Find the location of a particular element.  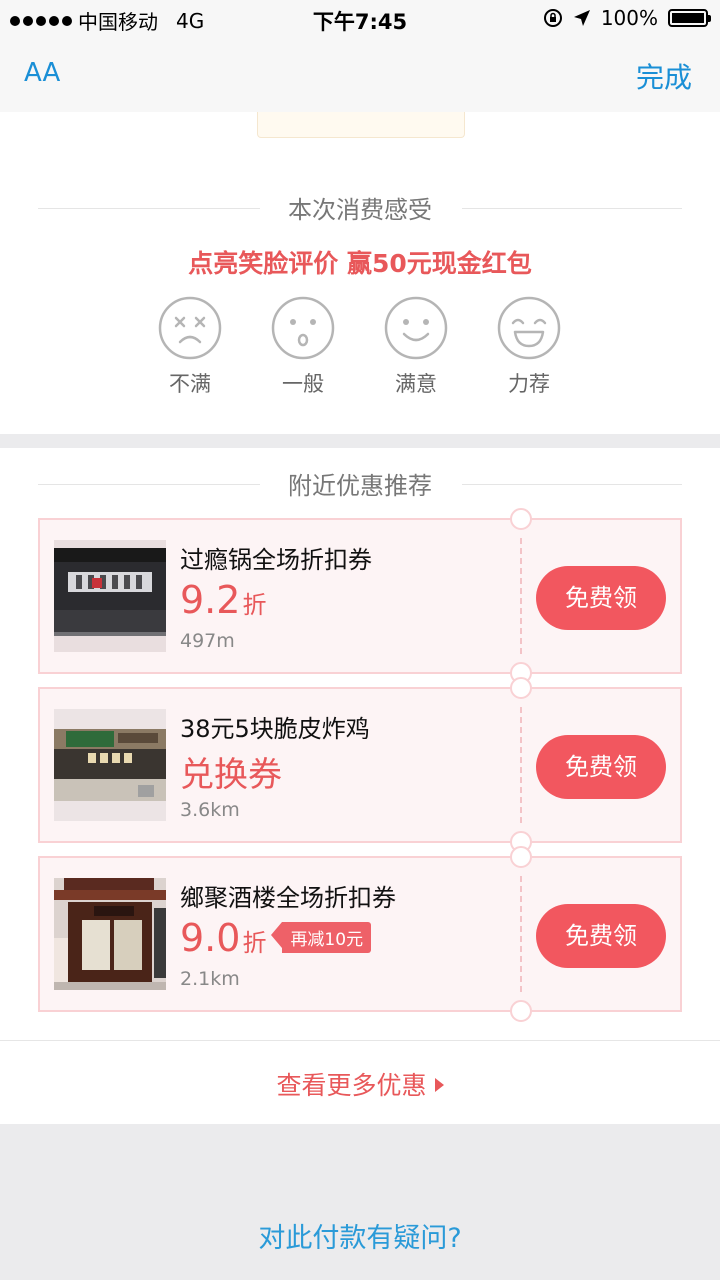

coupon-card: 过瘾锅全场折扣券 9.2 折 497m 免费领 is located at coordinates (360, 596).